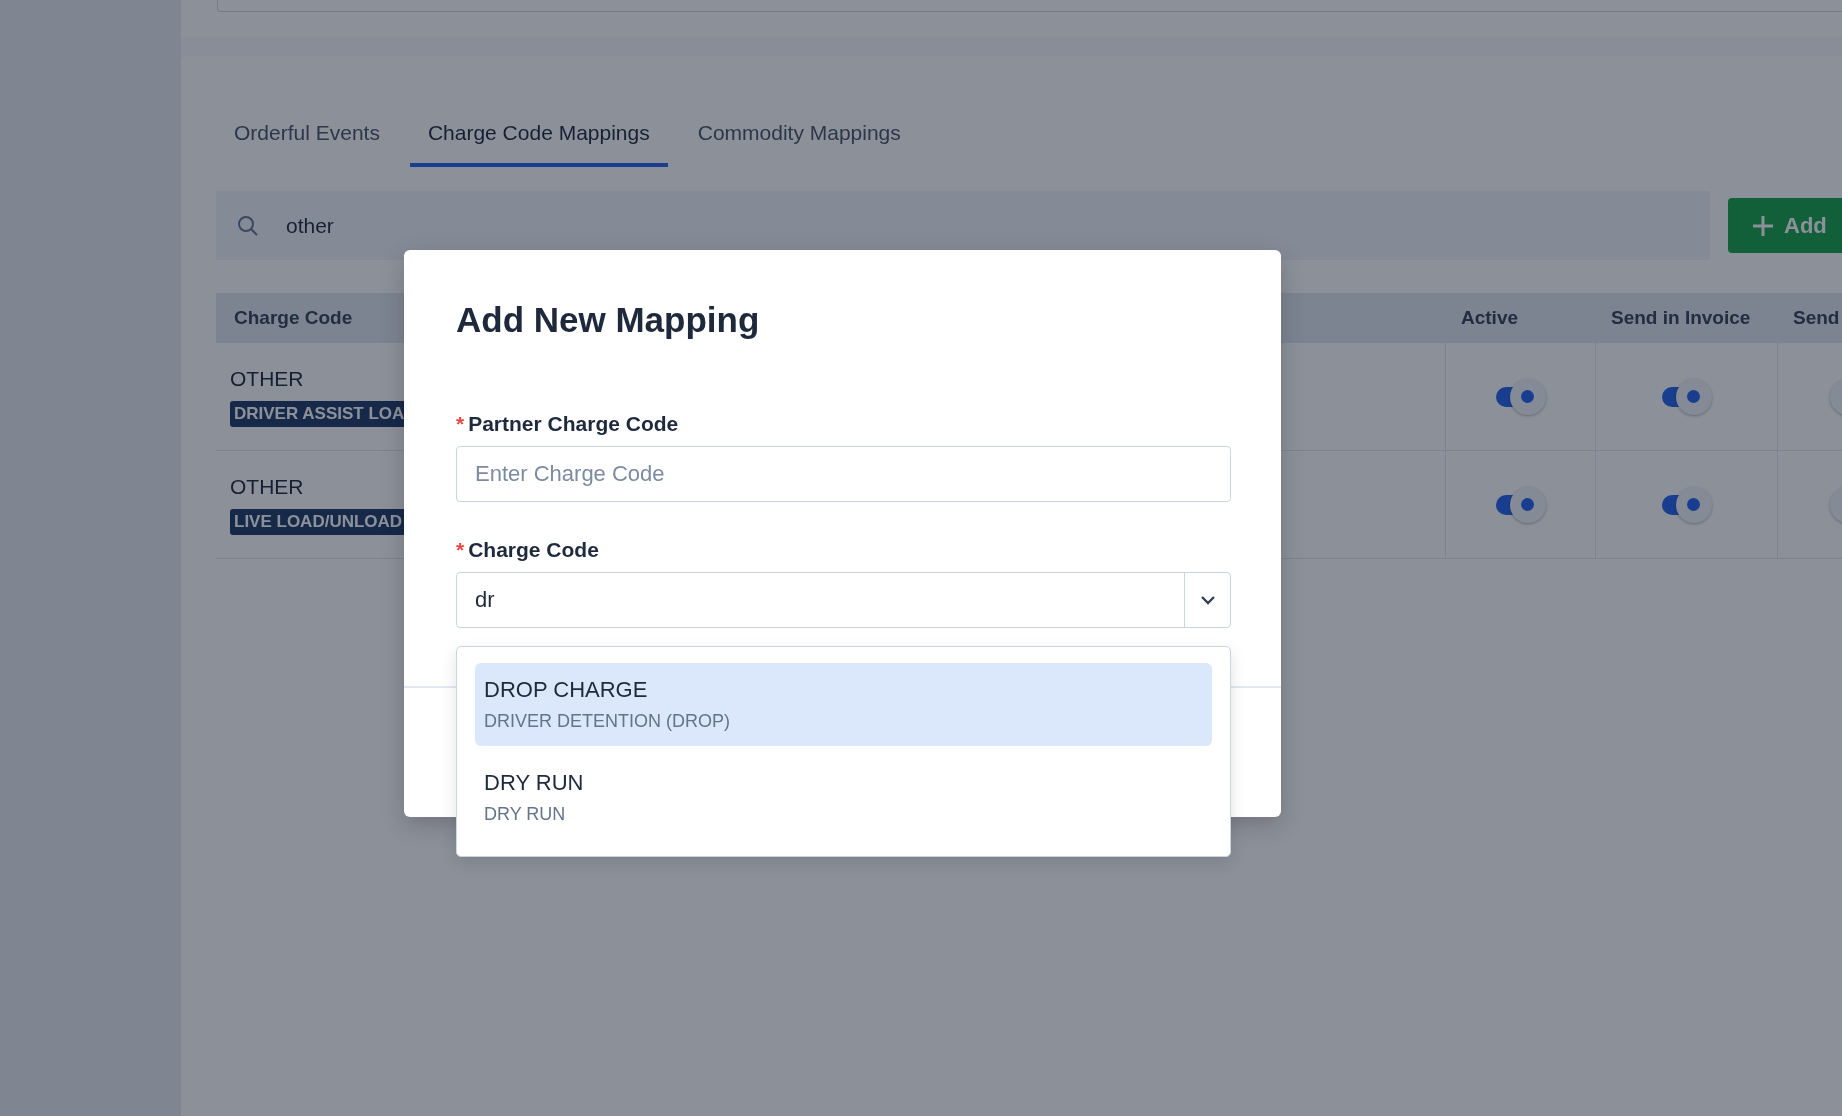 The height and width of the screenshot is (1116, 1842). Describe the element at coordinates (1816, 317) in the screenshot. I see `column-header: Send` at that location.